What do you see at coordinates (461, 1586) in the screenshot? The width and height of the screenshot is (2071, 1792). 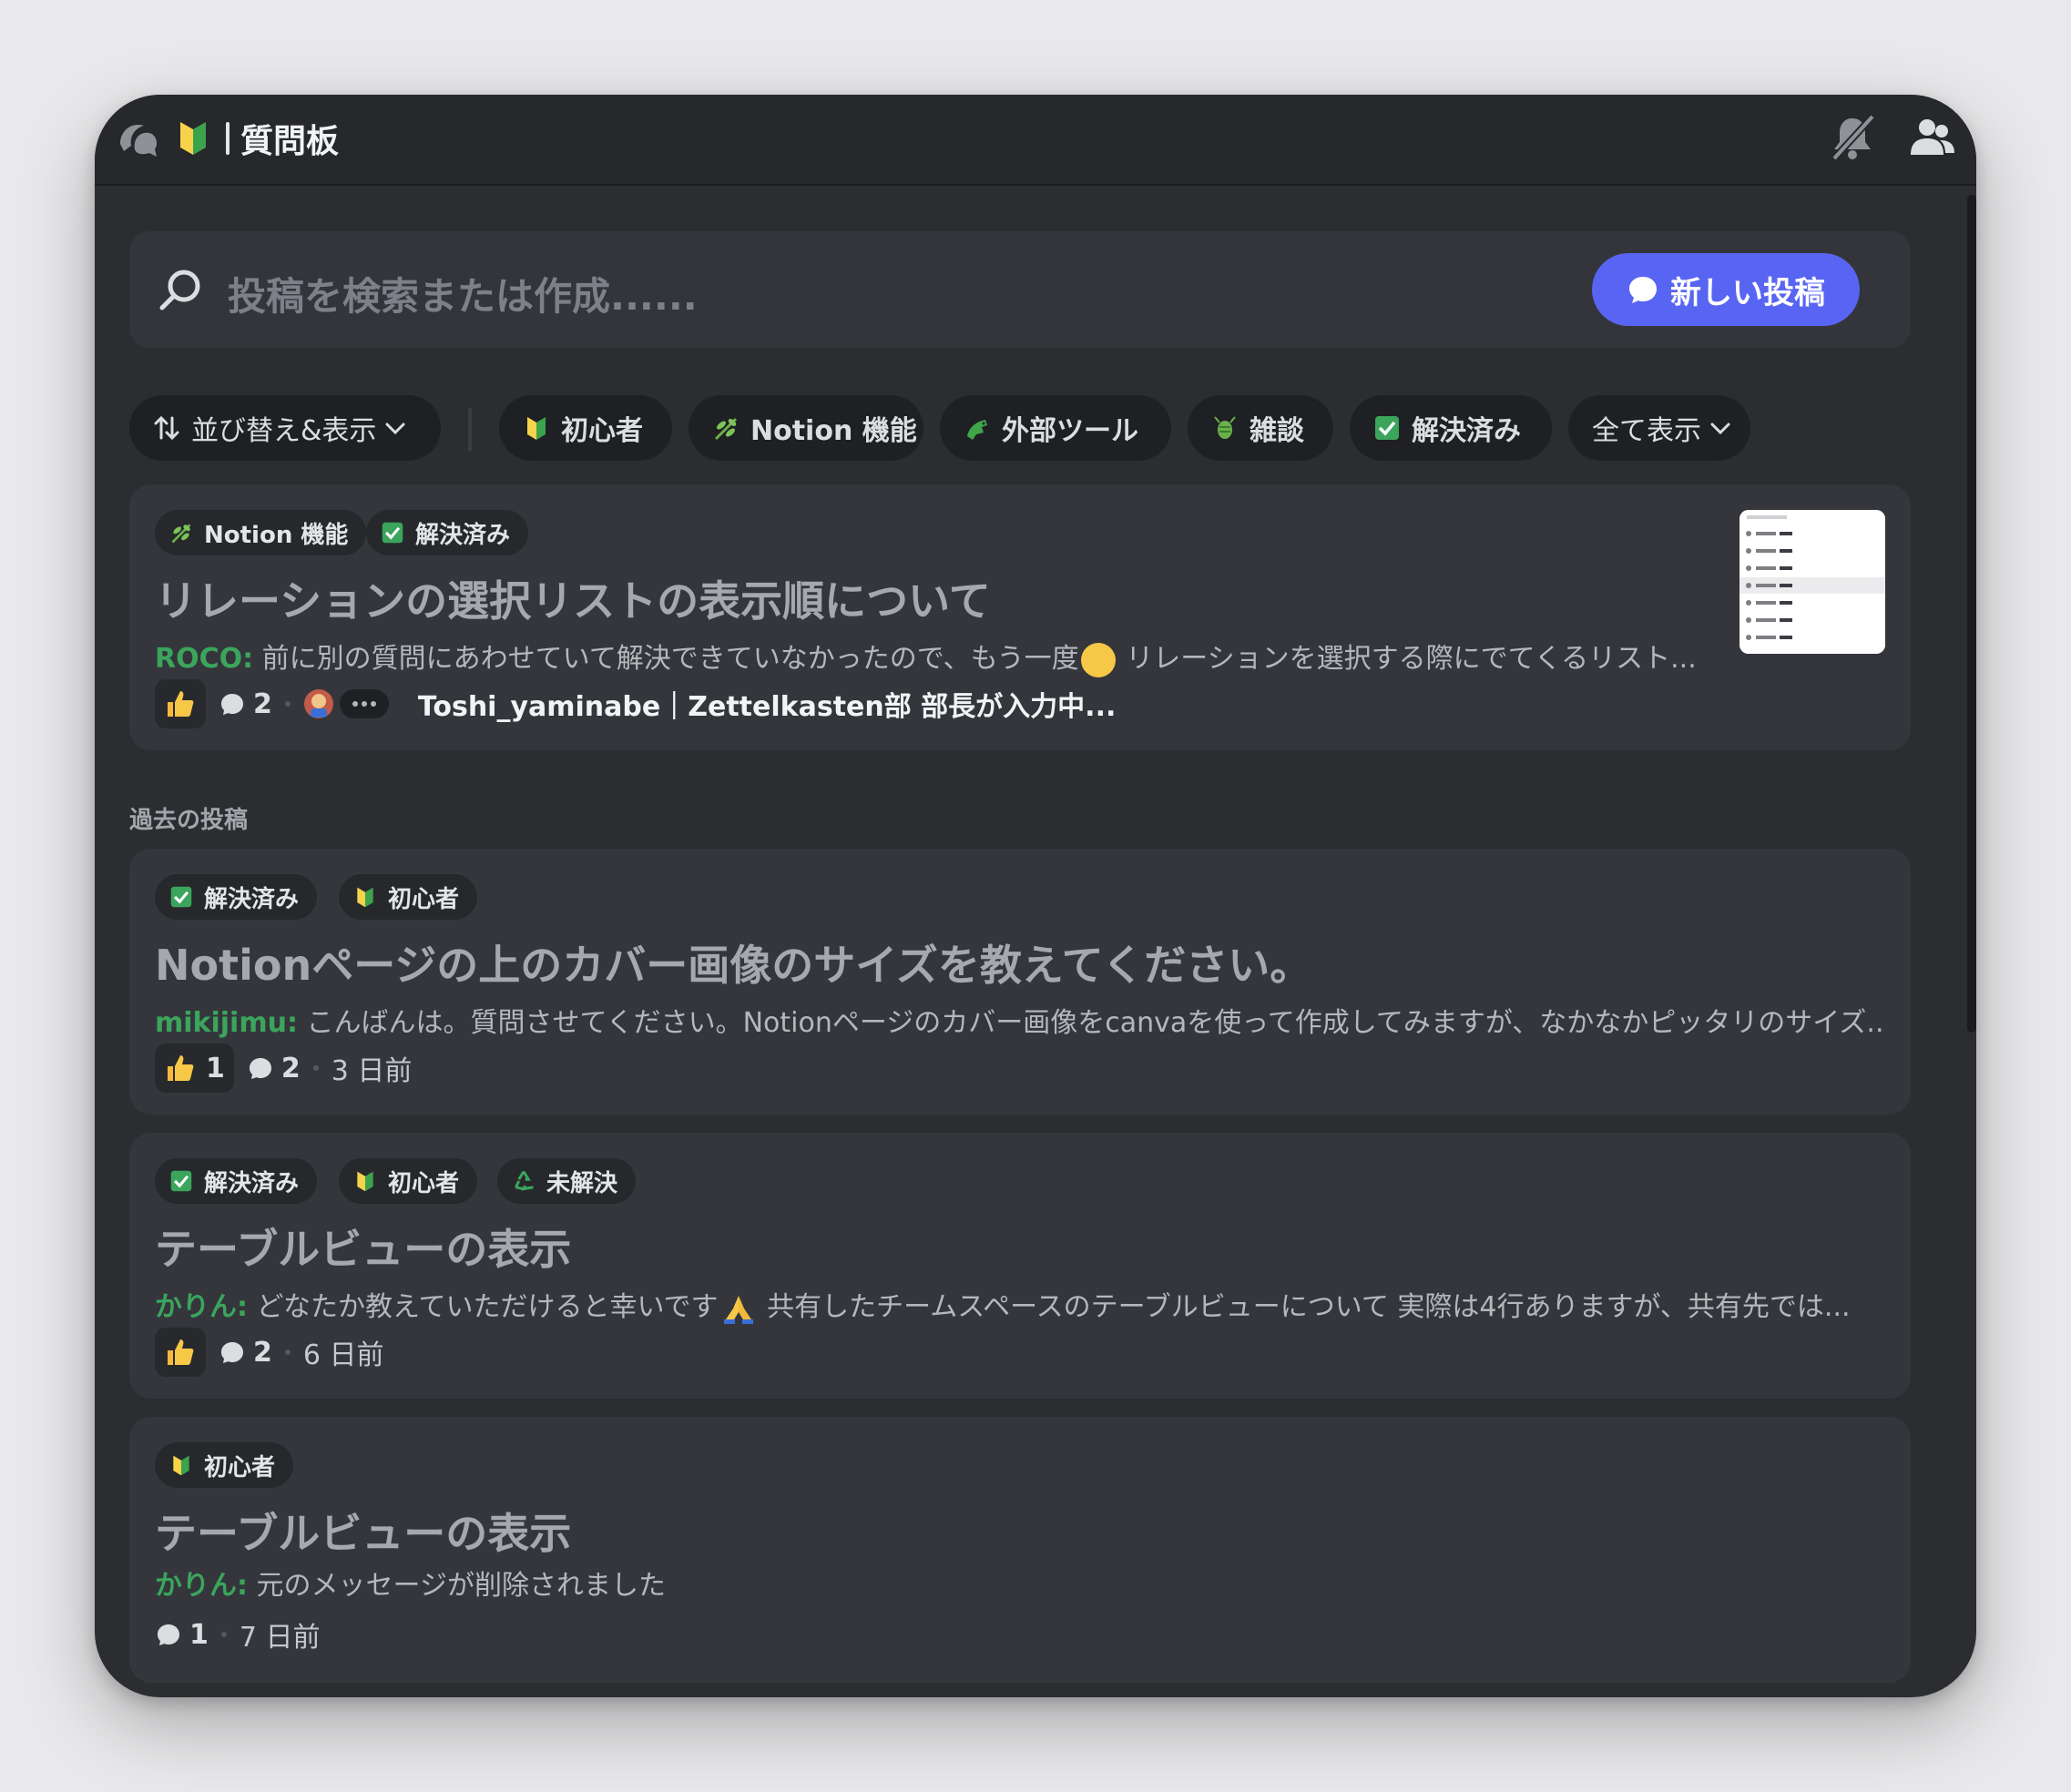 I see `preview-text: 元のメッセージが削除されました` at bounding box center [461, 1586].